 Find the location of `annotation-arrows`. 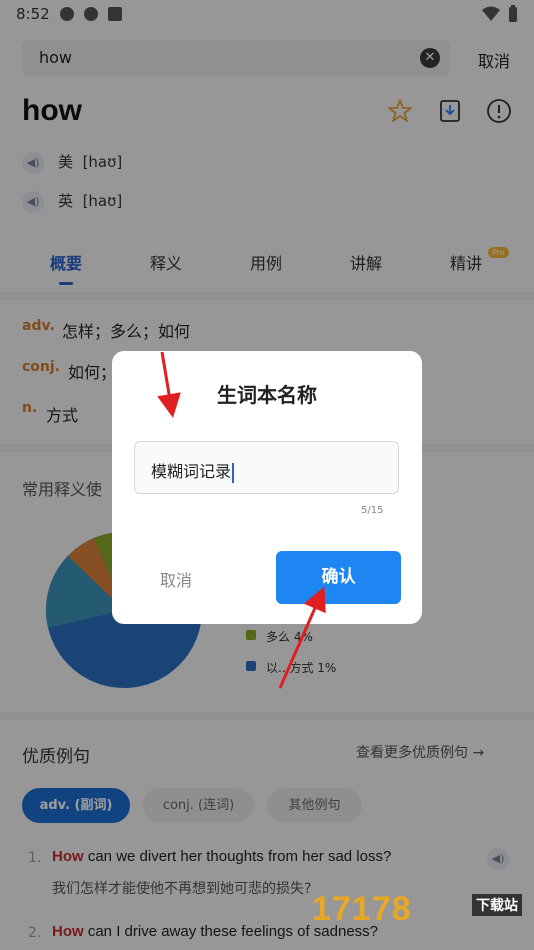

annotation-arrows is located at coordinates (241, 520).